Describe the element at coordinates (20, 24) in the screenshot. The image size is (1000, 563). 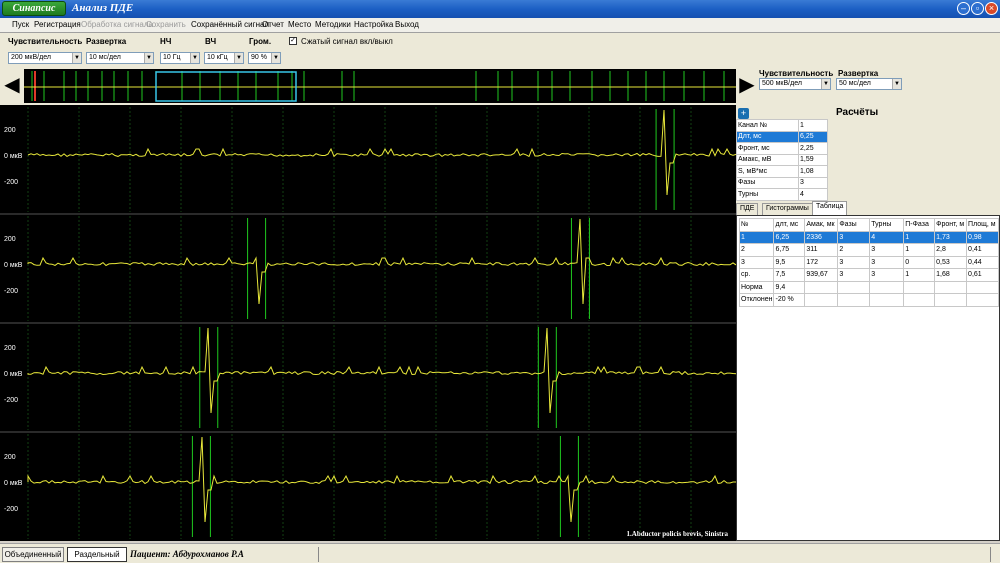
I see `menu-item: Пуск` at that location.